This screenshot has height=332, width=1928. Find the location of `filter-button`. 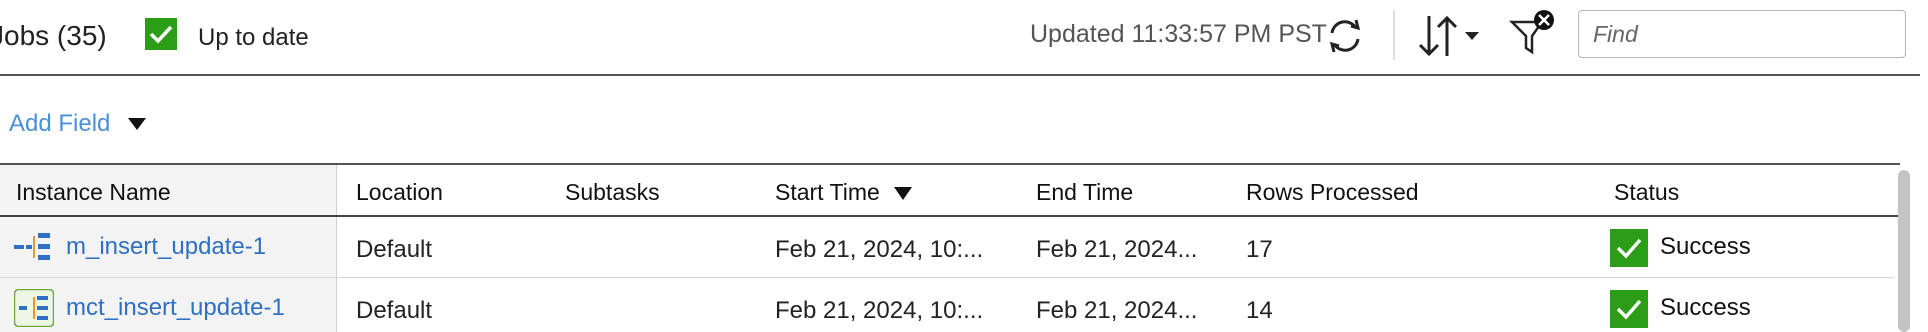

filter-button is located at coordinates (1533, 33).